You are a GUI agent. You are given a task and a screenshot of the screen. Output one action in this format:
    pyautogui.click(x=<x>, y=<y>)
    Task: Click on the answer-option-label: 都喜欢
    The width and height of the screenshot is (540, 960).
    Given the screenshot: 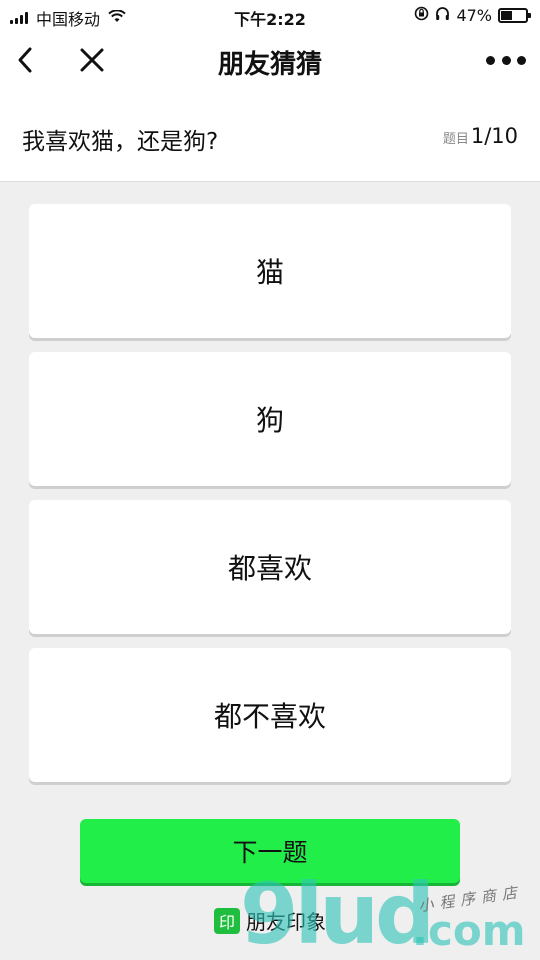 What is the action you would take?
    pyautogui.click(x=269, y=568)
    